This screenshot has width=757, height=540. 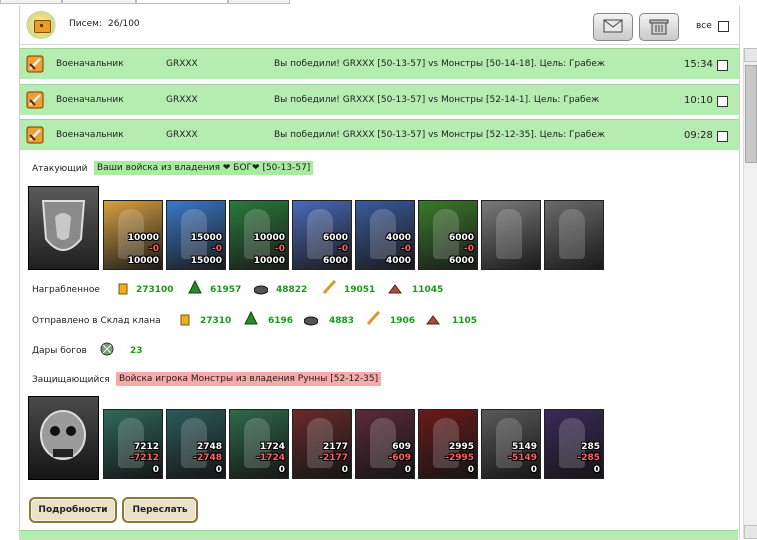 I want to click on loot-gold: 273100, so click(x=155, y=290).